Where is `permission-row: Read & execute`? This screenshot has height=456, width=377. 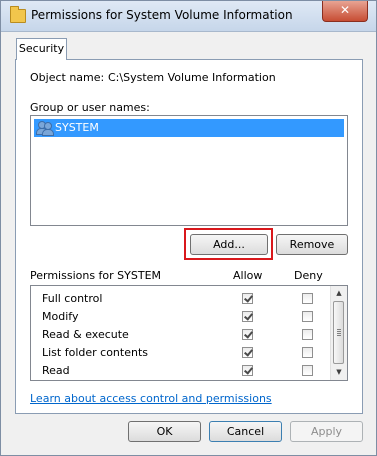 permission-row: Read & execute is located at coordinates (181, 334).